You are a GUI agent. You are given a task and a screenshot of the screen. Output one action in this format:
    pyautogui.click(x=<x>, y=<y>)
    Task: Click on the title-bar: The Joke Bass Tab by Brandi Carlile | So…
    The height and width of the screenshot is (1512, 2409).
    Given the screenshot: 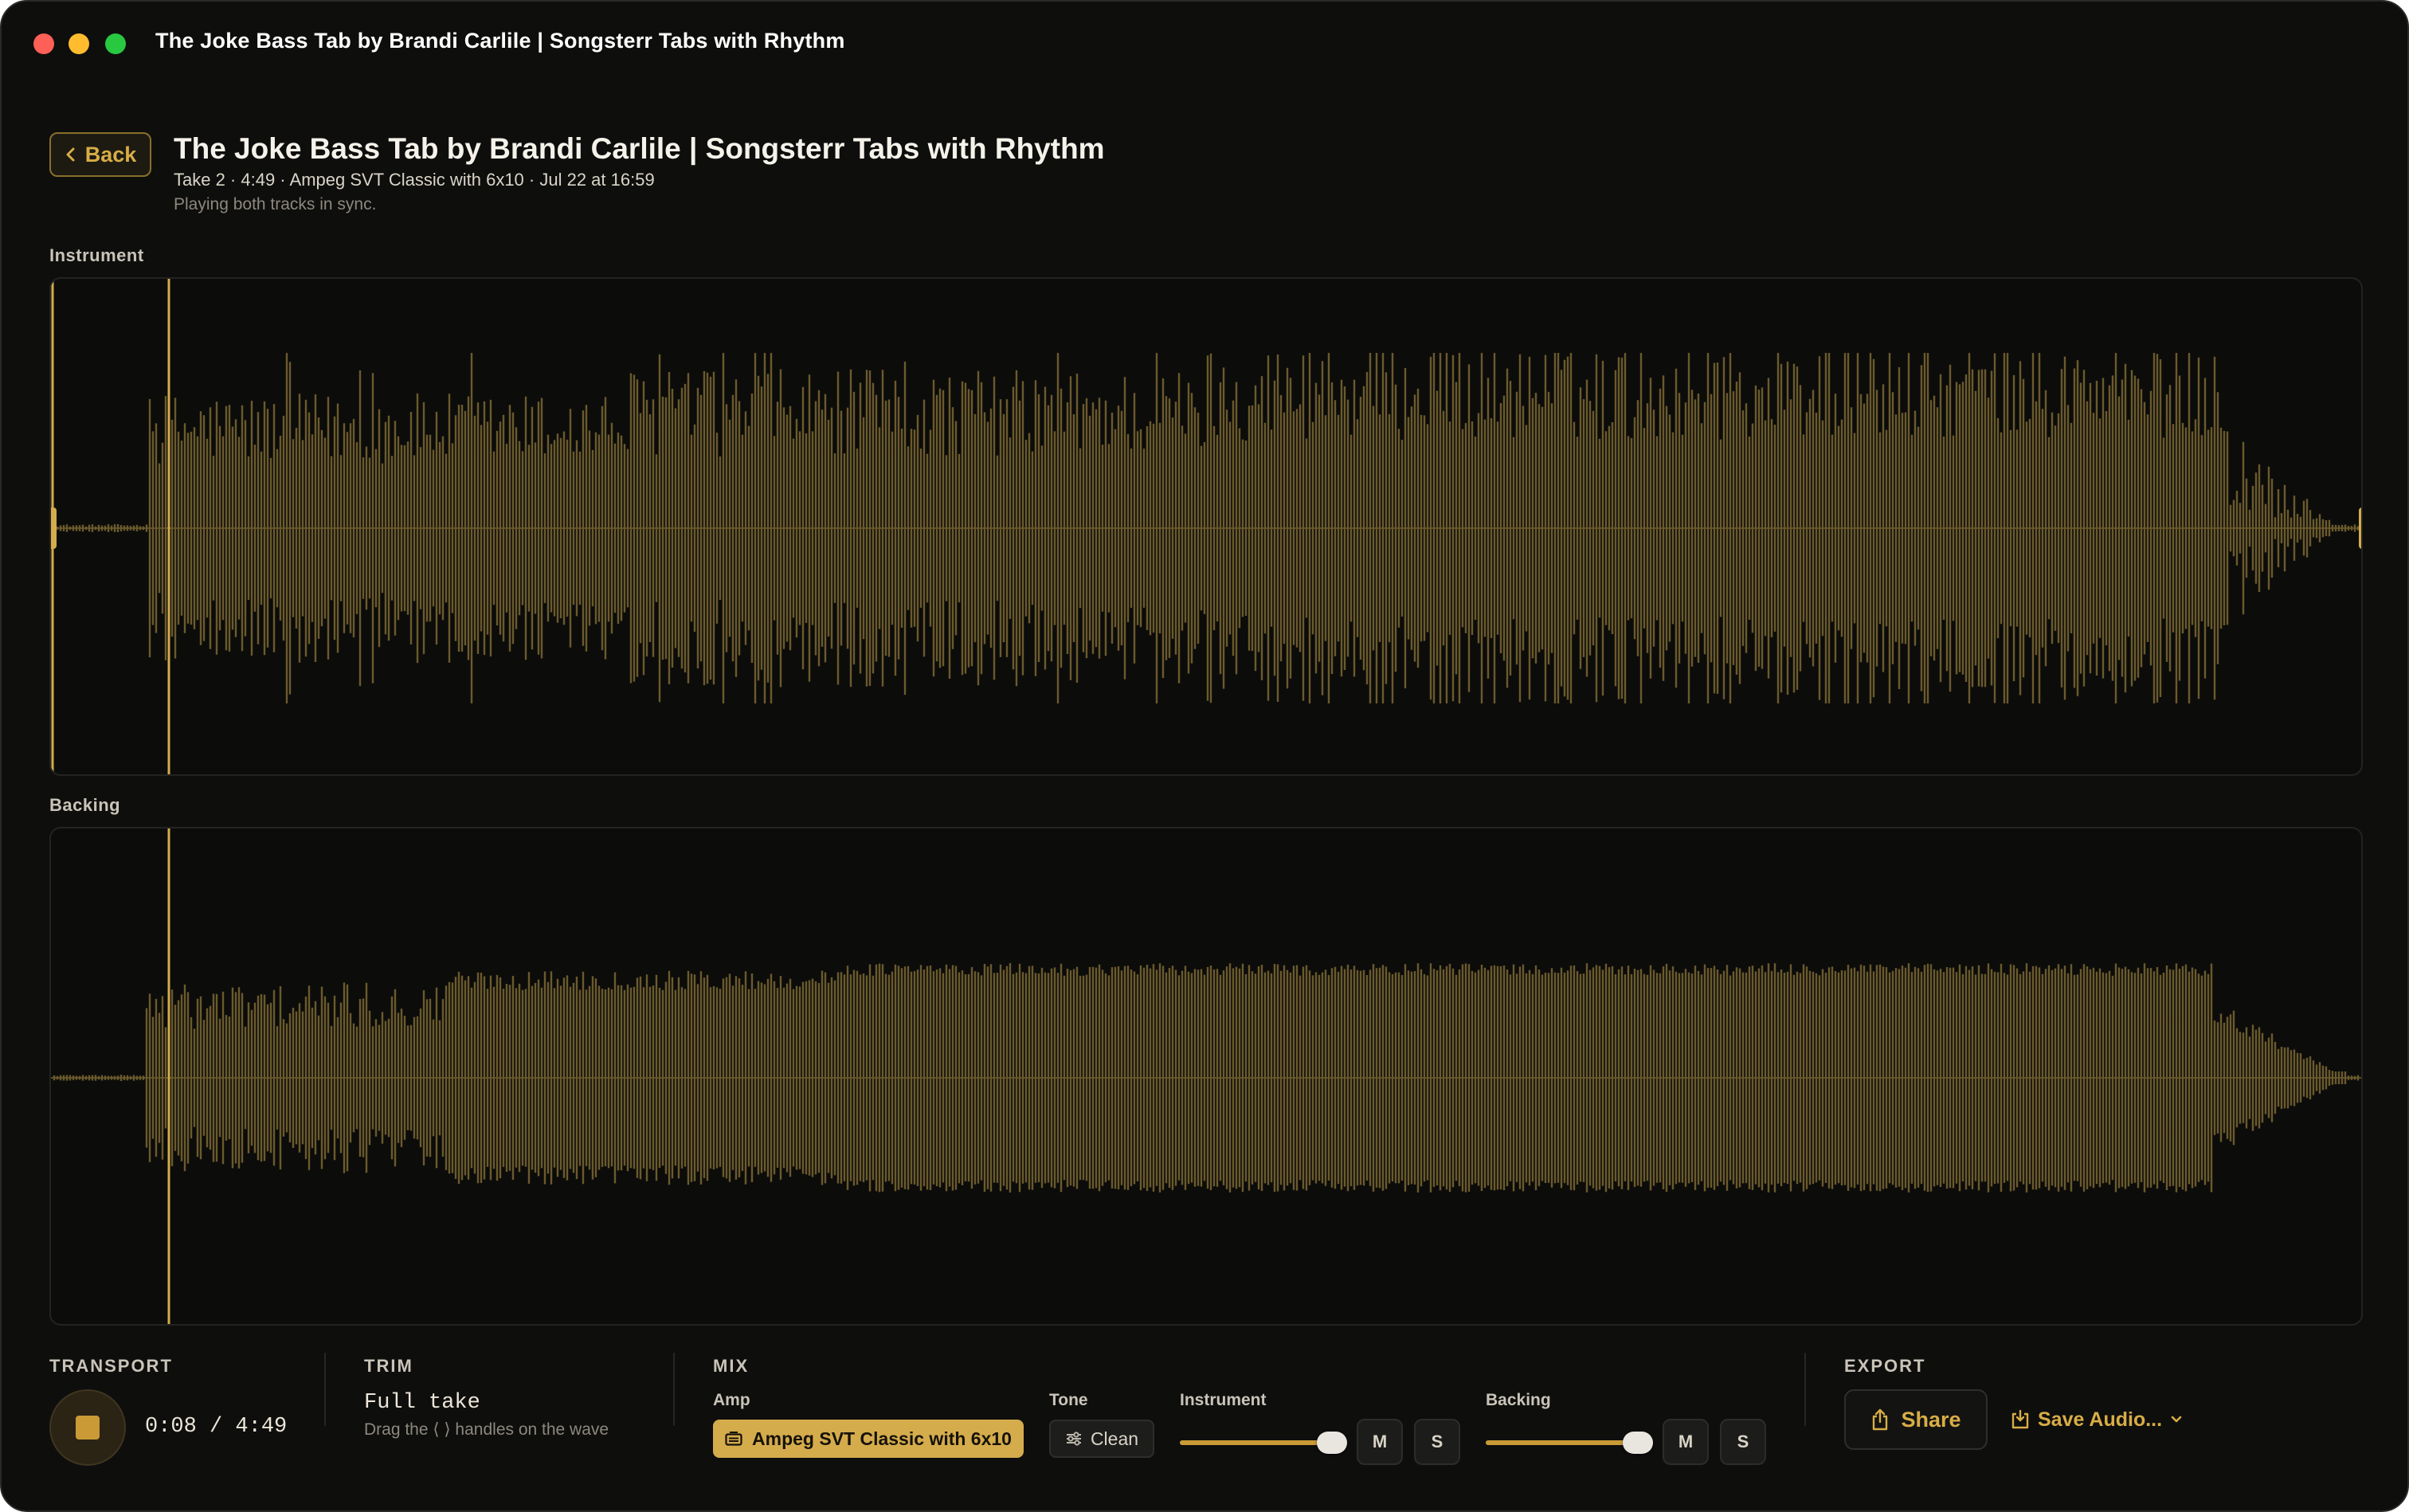 What is the action you would take?
    pyautogui.click(x=1204, y=43)
    